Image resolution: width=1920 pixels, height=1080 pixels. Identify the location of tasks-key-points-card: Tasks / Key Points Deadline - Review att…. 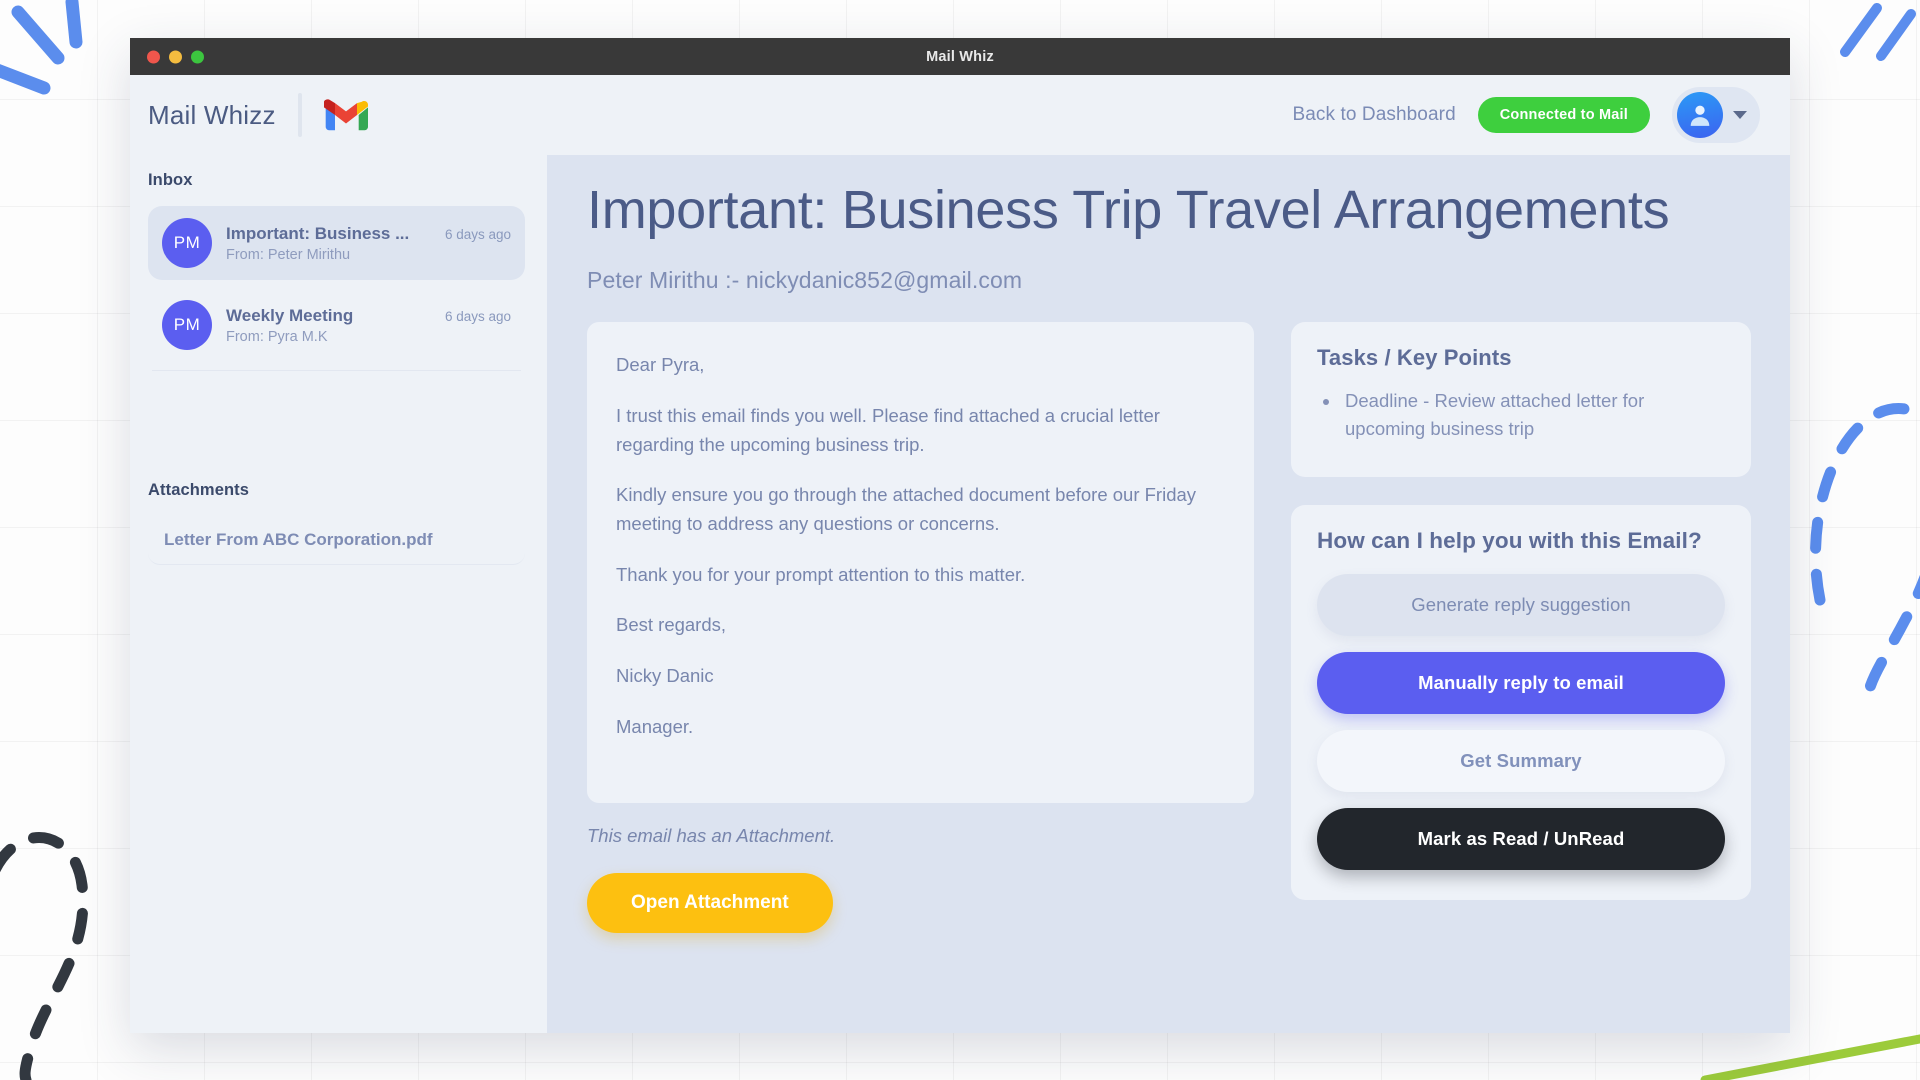
(1521, 399).